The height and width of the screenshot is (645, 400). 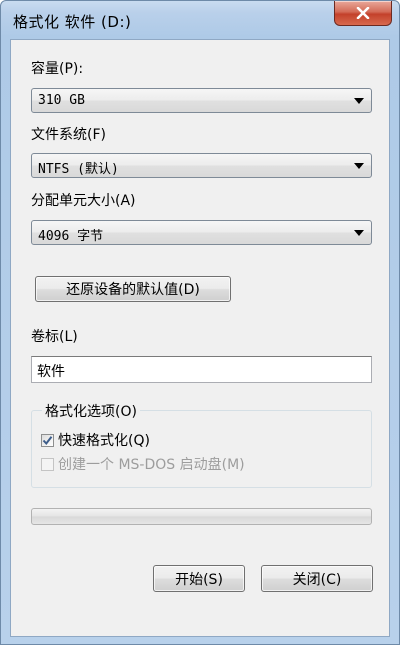 What do you see at coordinates (61, 100) in the screenshot?
I see `capacity-select-value: 310 GB` at bounding box center [61, 100].